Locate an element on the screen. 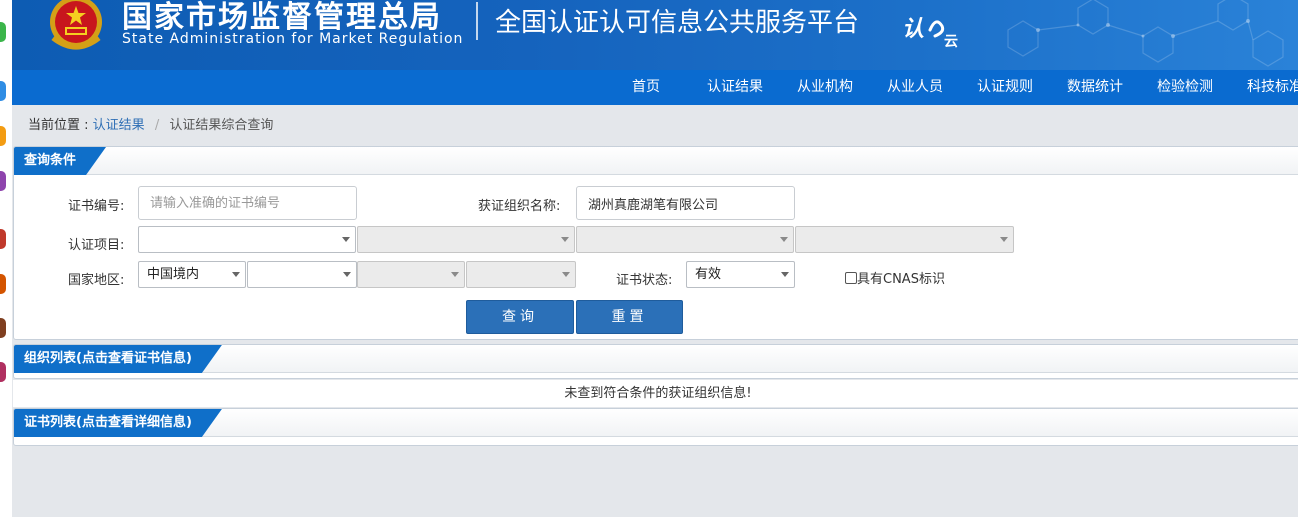  org-name-input is located at coordinates (685, 203).